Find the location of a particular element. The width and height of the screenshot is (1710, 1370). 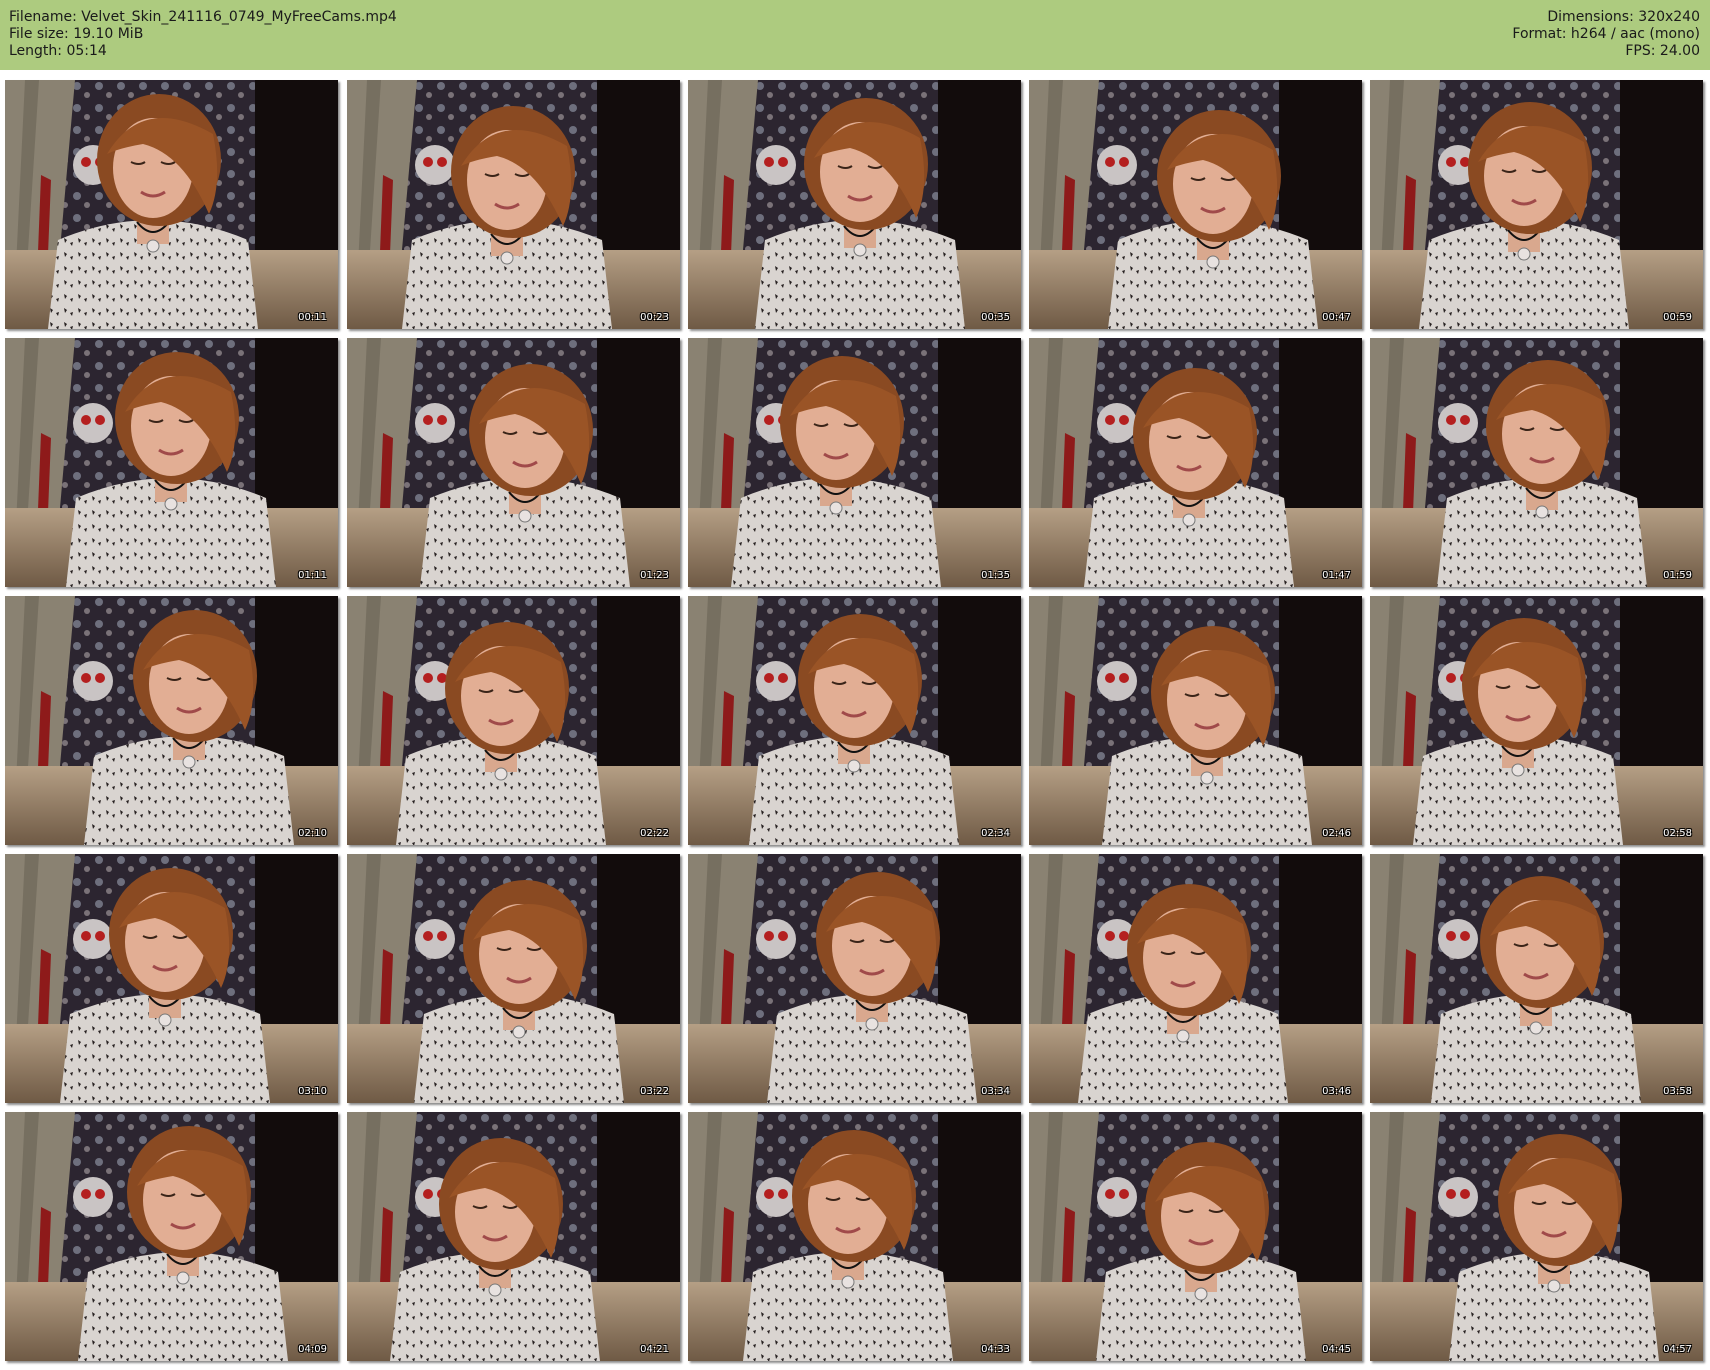

video-thumbnail: 04:57 is located at coordinates (1536, 1236).